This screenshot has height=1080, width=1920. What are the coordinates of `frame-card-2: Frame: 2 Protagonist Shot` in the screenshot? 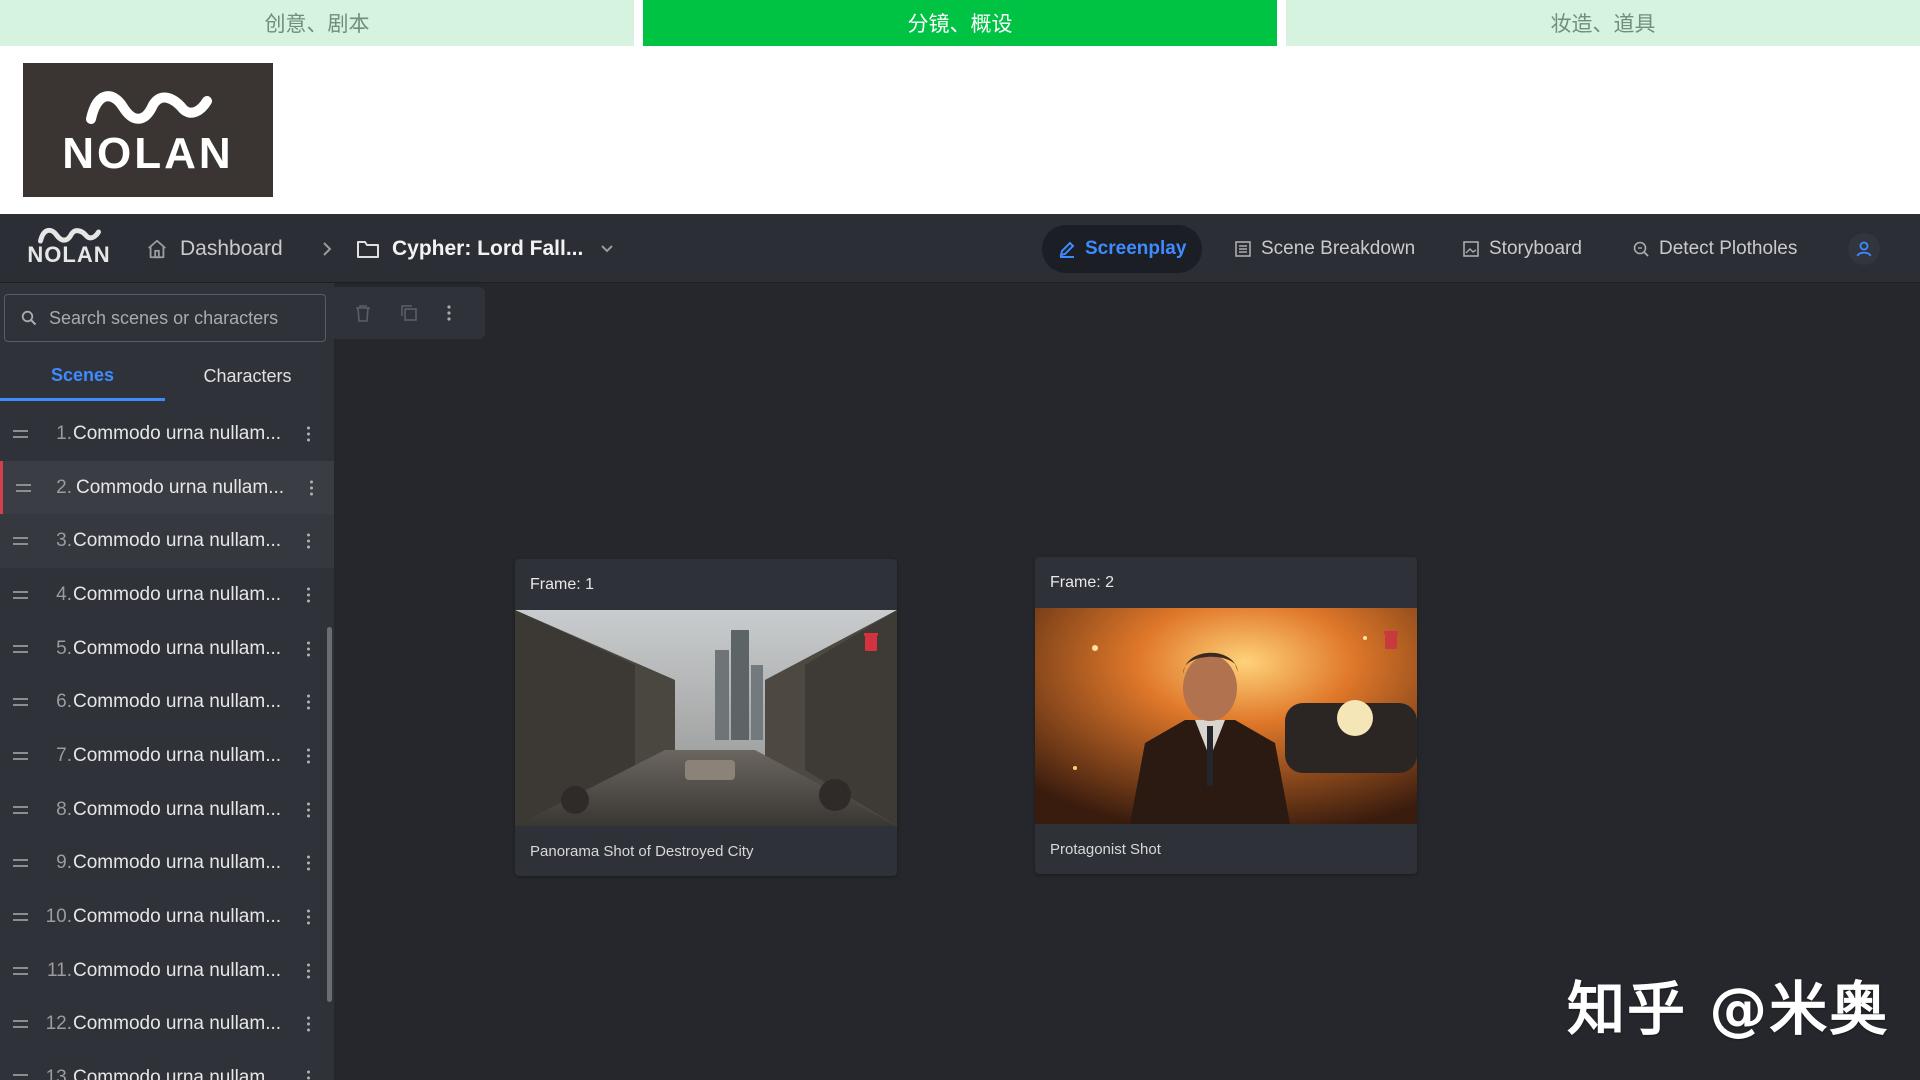 It's located at (1226, 715).